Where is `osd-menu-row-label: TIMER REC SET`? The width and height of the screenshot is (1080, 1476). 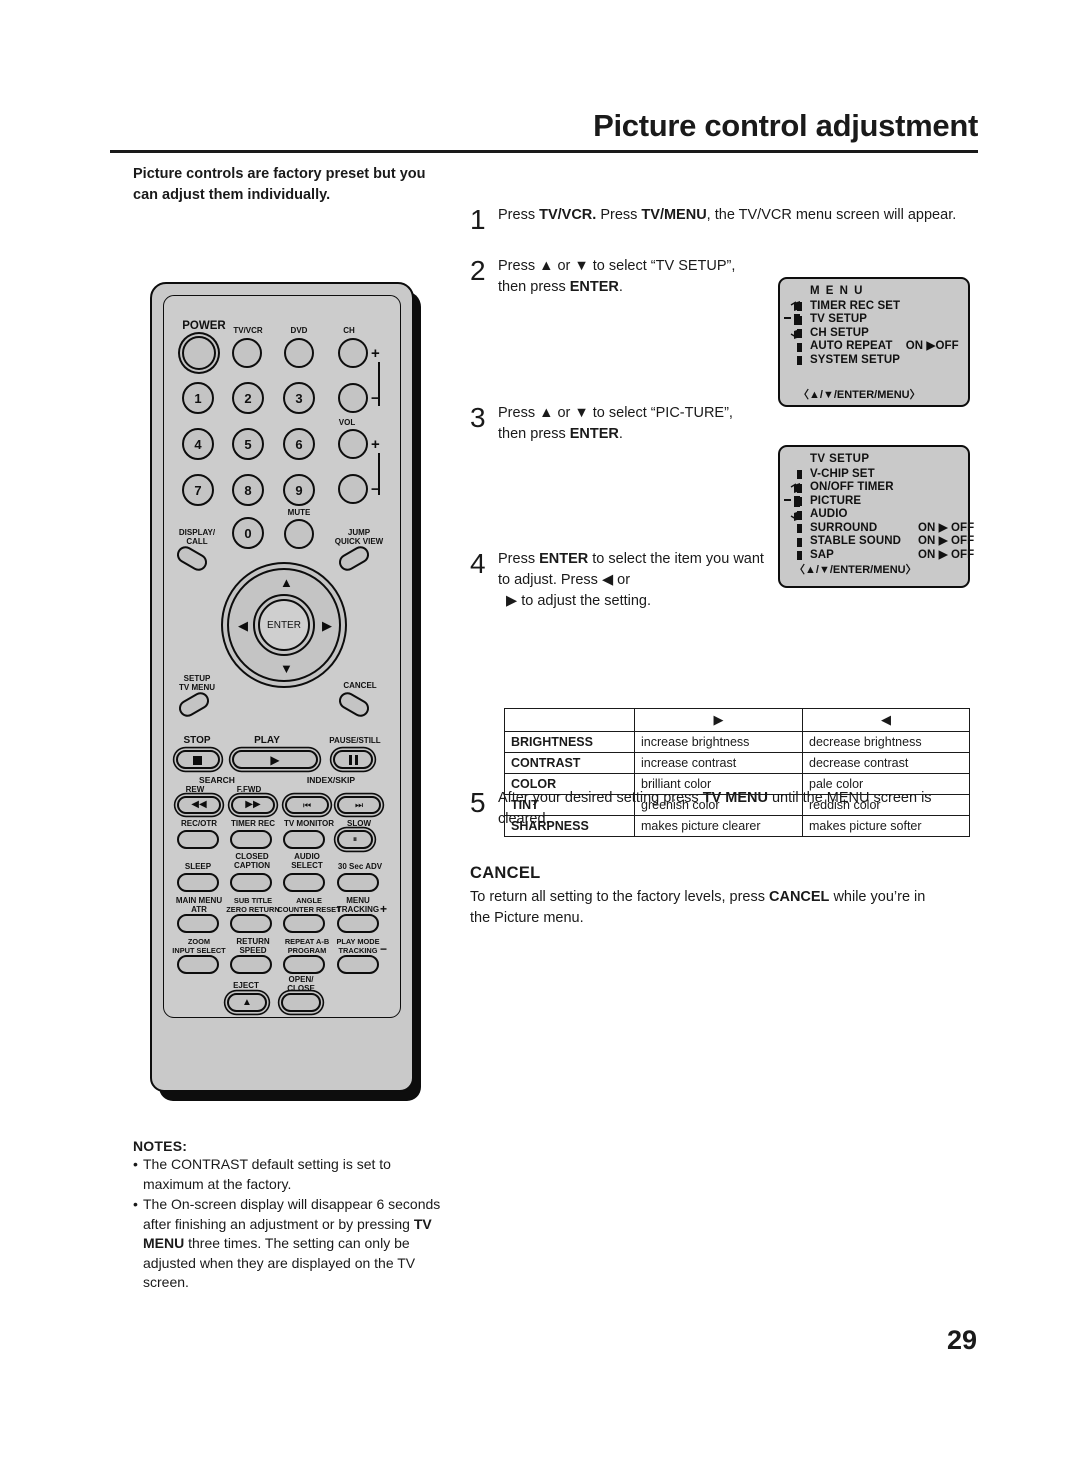
osd-menu-row-label: TIMER REC SET is located at coordinates (855, 305).